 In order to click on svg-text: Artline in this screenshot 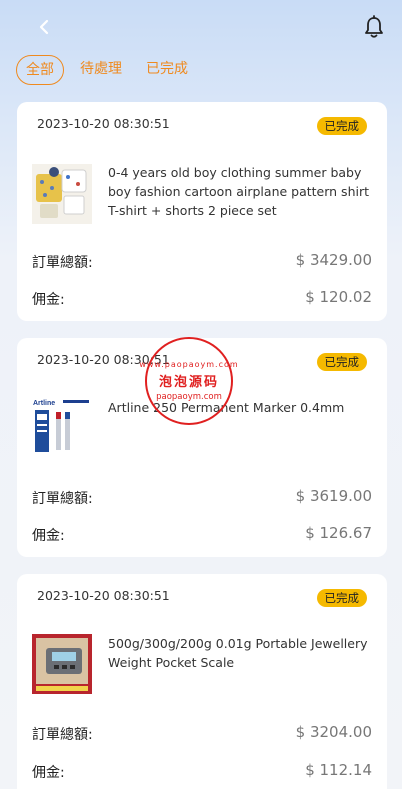, I will do `click(44, 403)`.